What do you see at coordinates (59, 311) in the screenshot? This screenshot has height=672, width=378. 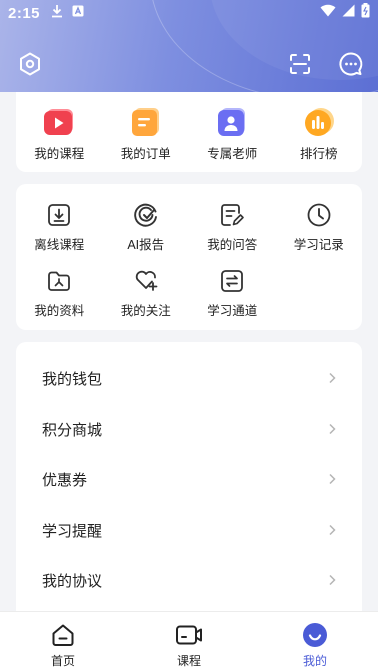 I see `tool-label: 我的资料` at bounding box center [59, 311].